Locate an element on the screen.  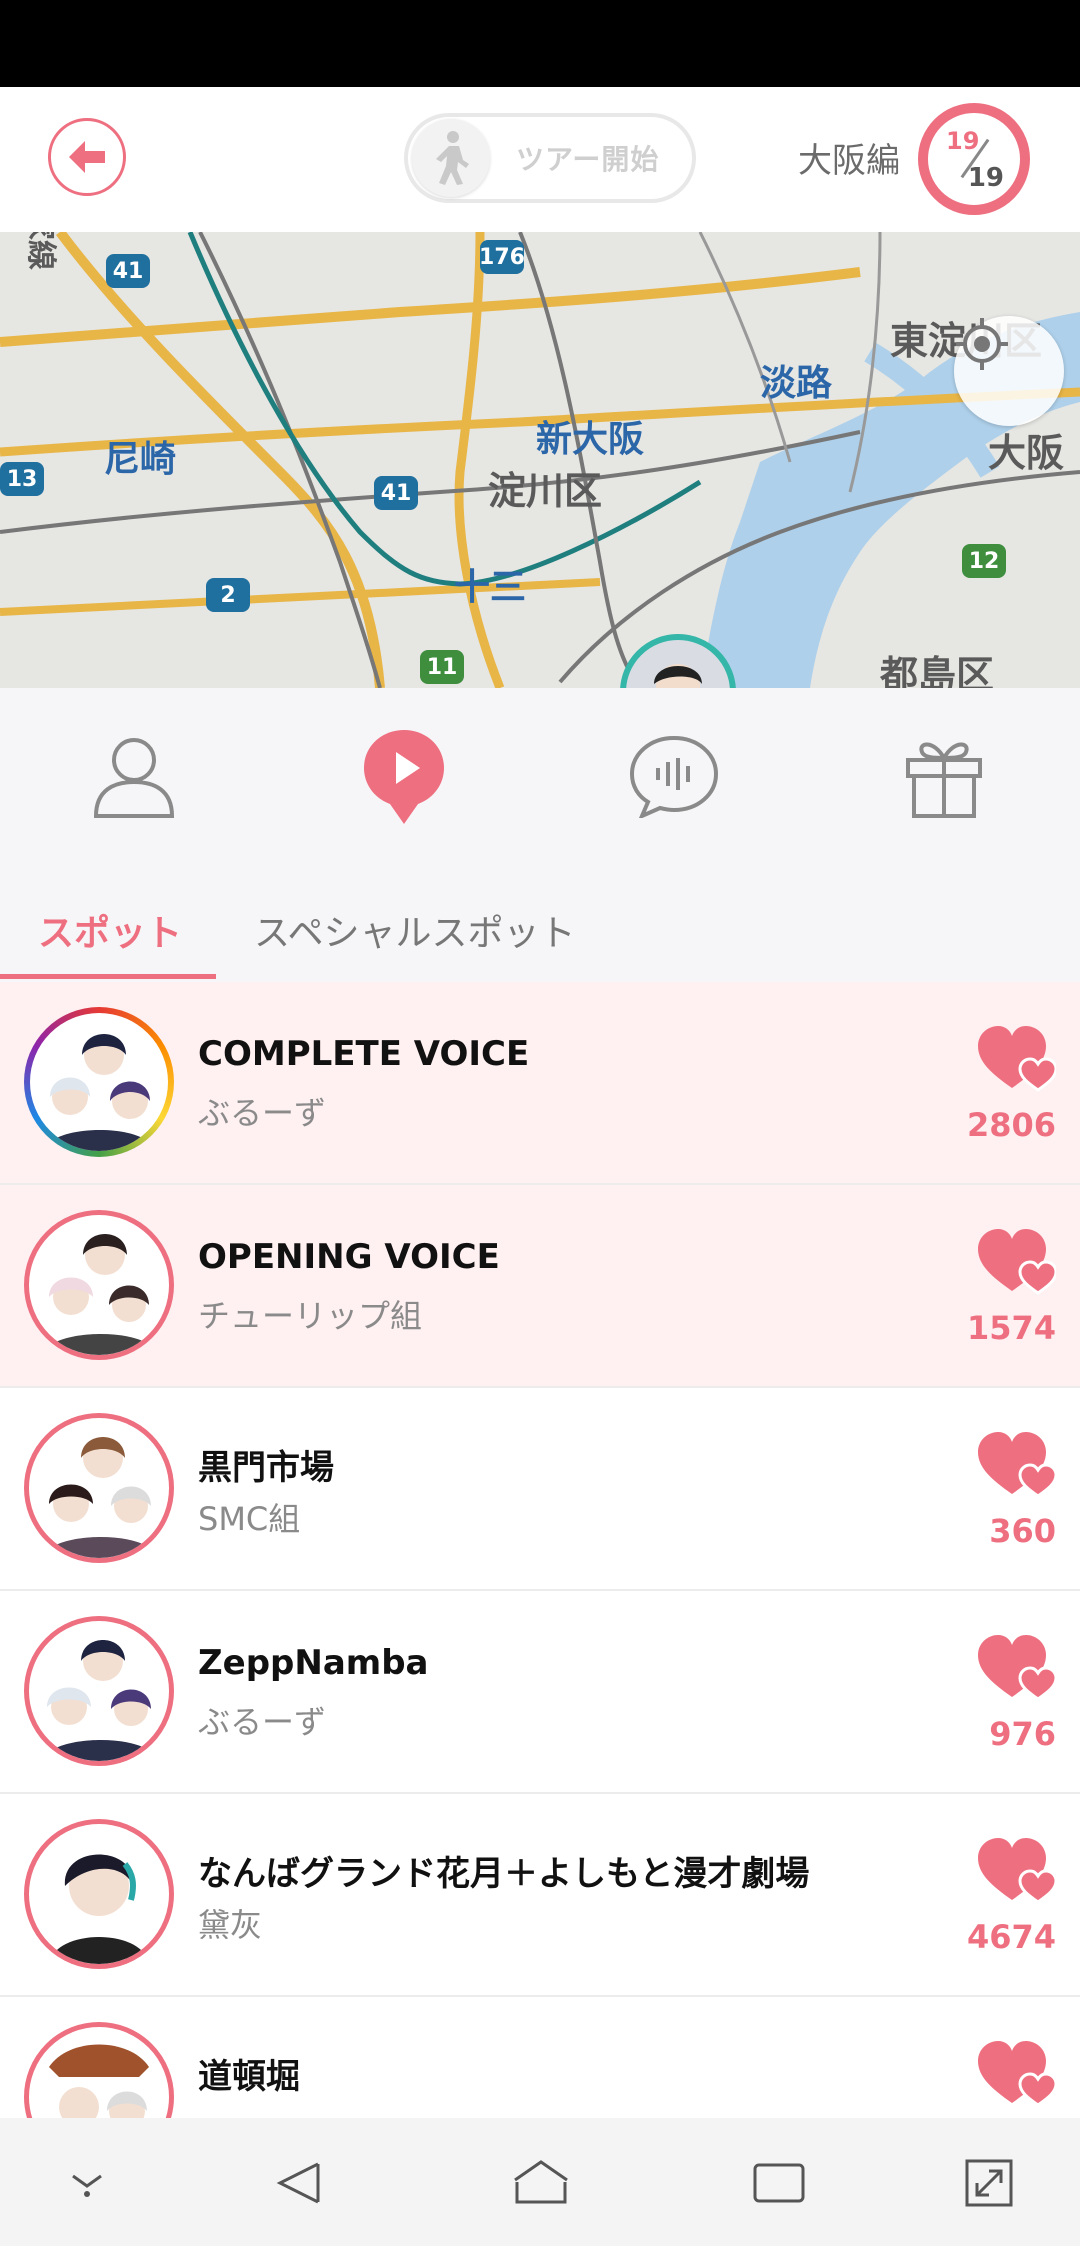
route-sign: 11 is located at coordinates (442, 667).